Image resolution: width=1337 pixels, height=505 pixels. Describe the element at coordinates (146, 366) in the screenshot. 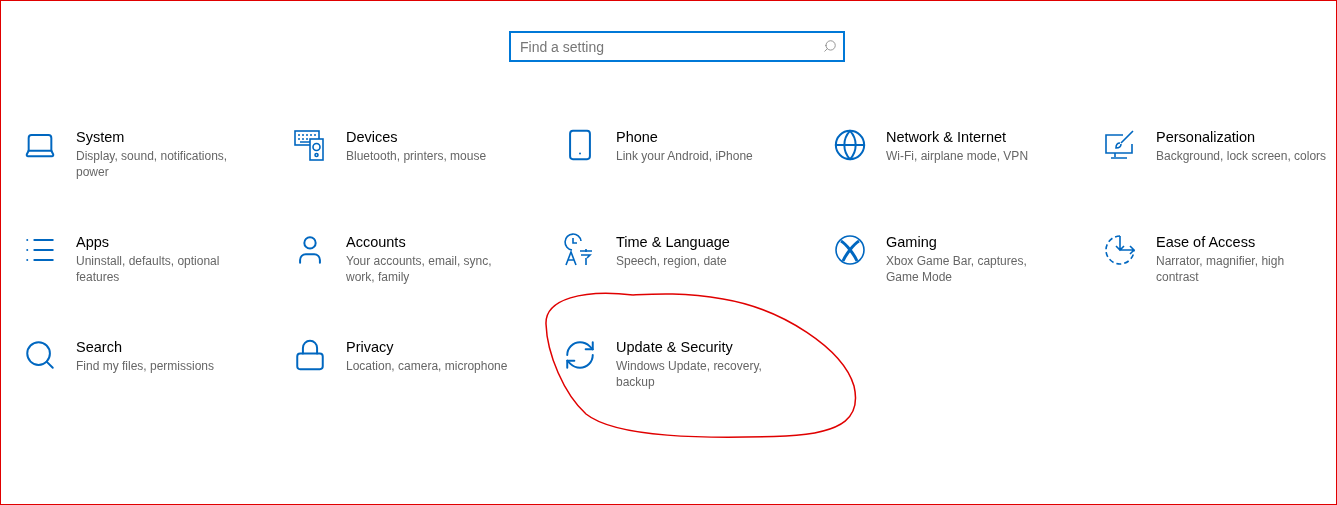

I see `category-description: Find my files, permissions` at that location.